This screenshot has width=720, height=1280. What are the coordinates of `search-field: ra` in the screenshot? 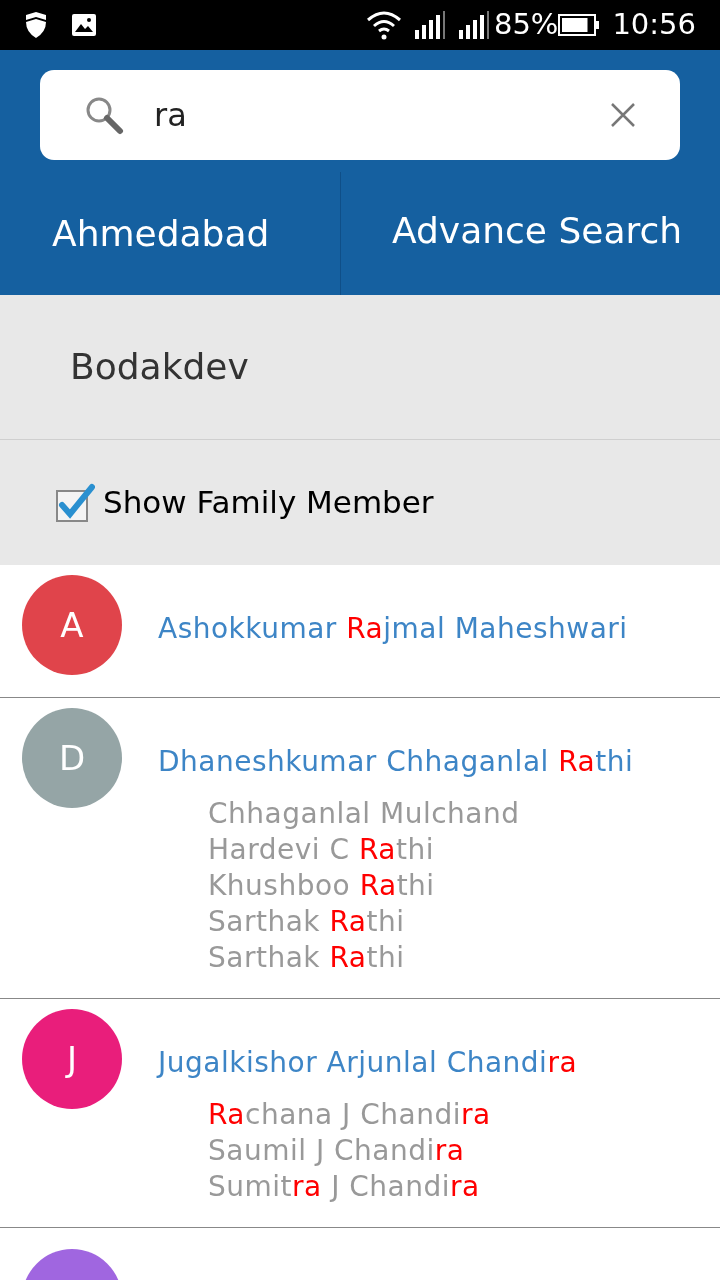 It's located at (382, 115).